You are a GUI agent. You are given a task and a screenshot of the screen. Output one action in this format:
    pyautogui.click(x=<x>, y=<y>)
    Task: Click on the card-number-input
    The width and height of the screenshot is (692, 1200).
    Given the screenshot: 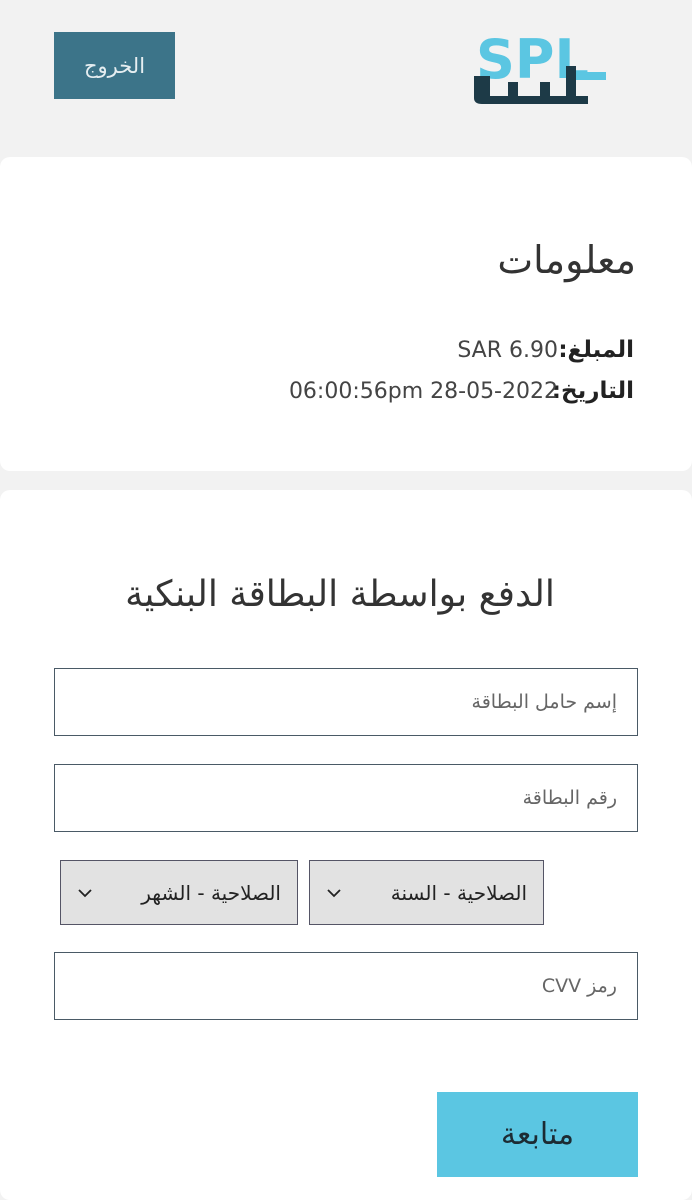 What is the action you would take?
    pyautogui.click(x=346, y=798)
    